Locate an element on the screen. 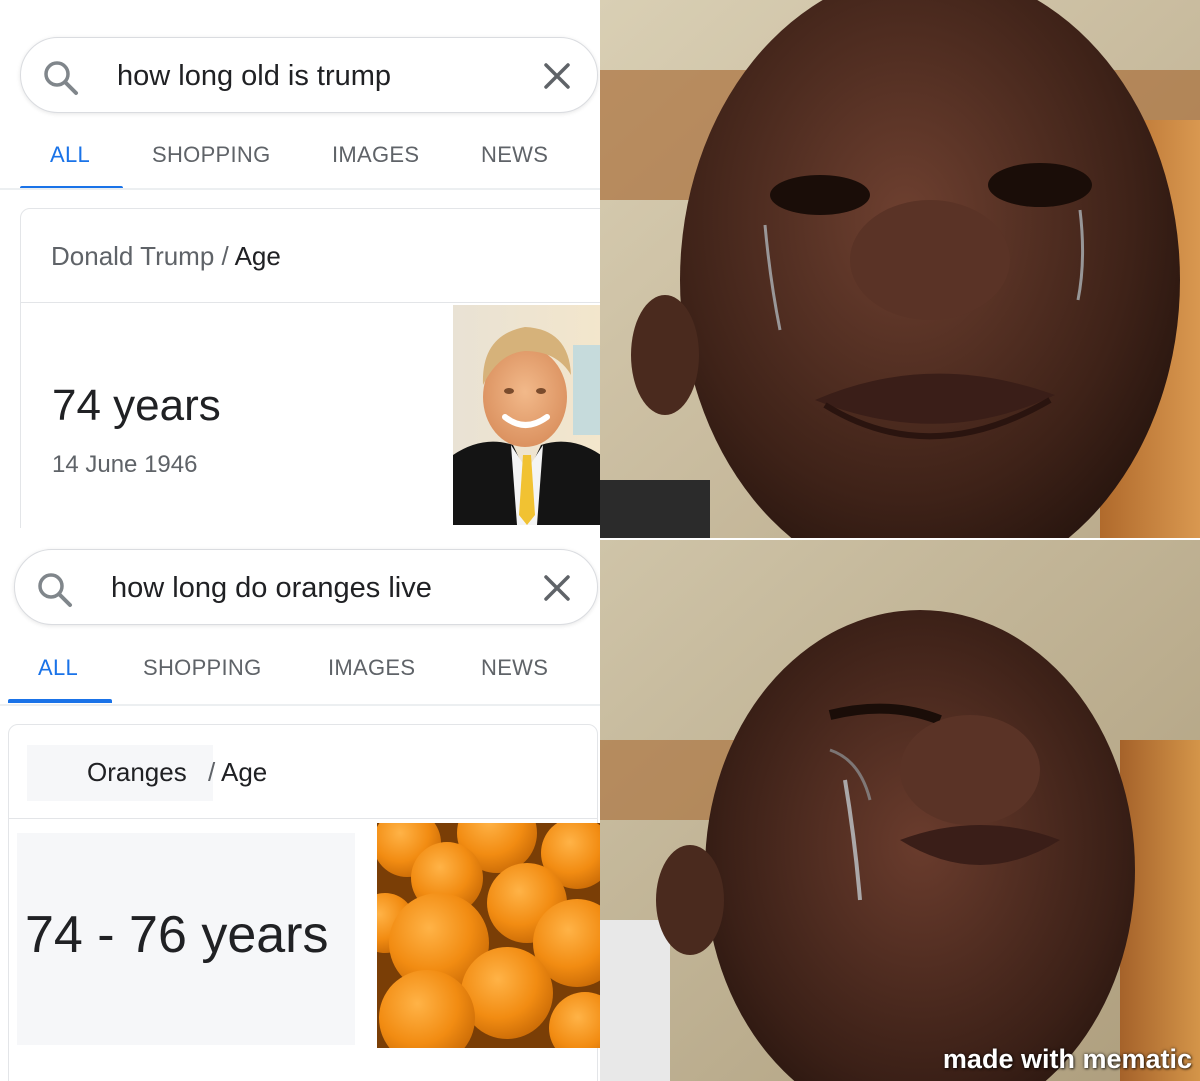 The height and width of the screenshot is (1081, 1200). card-header: Oranges / Age is located at coordinates (303, 772).